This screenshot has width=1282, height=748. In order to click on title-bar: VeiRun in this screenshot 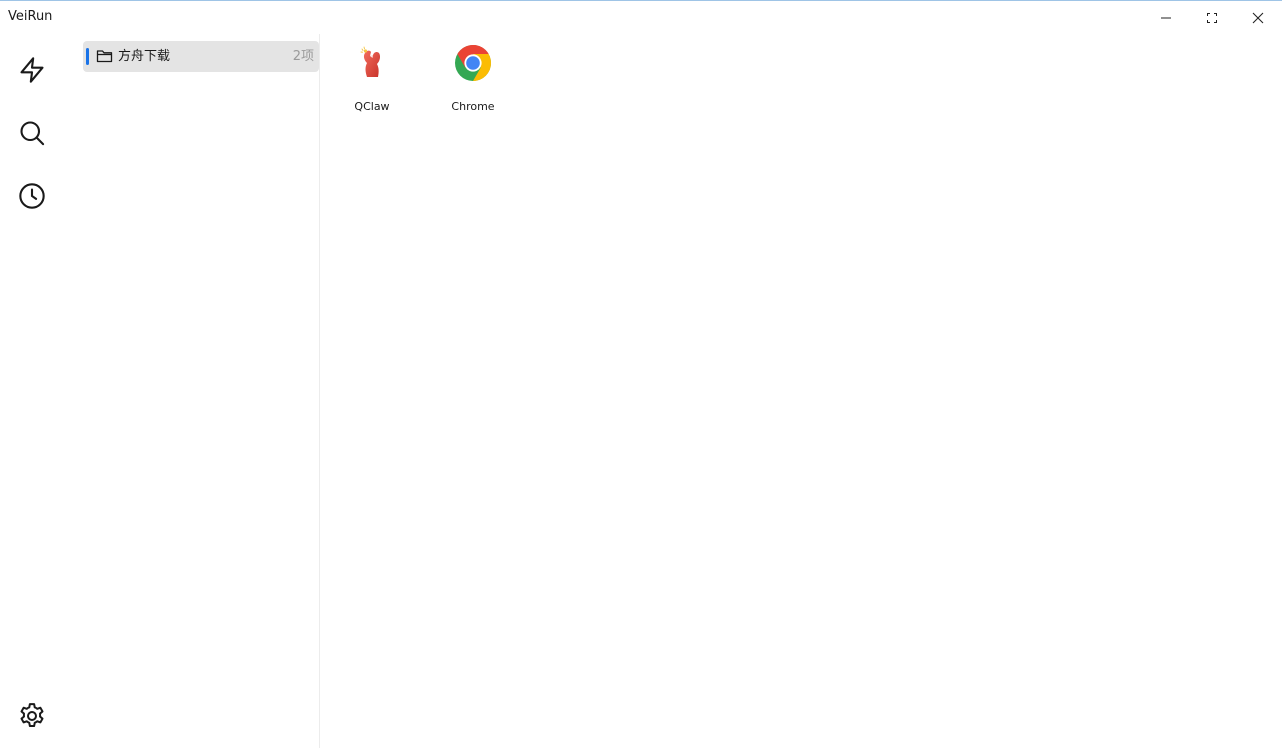, I will do `click(641, 17)`.